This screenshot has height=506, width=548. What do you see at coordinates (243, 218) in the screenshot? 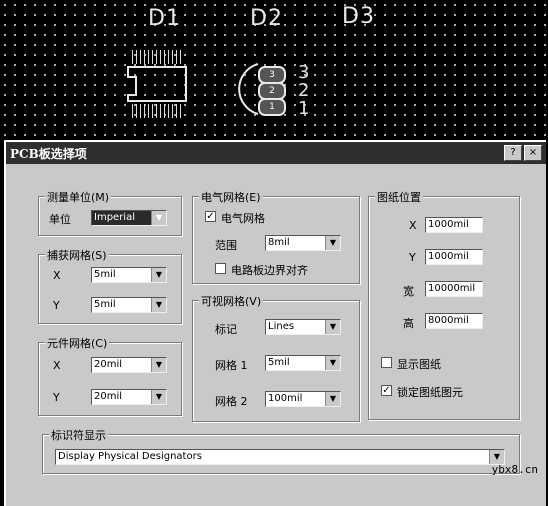
I see `electric-grid-label: 电气网格` at bounding box center [243, 218].